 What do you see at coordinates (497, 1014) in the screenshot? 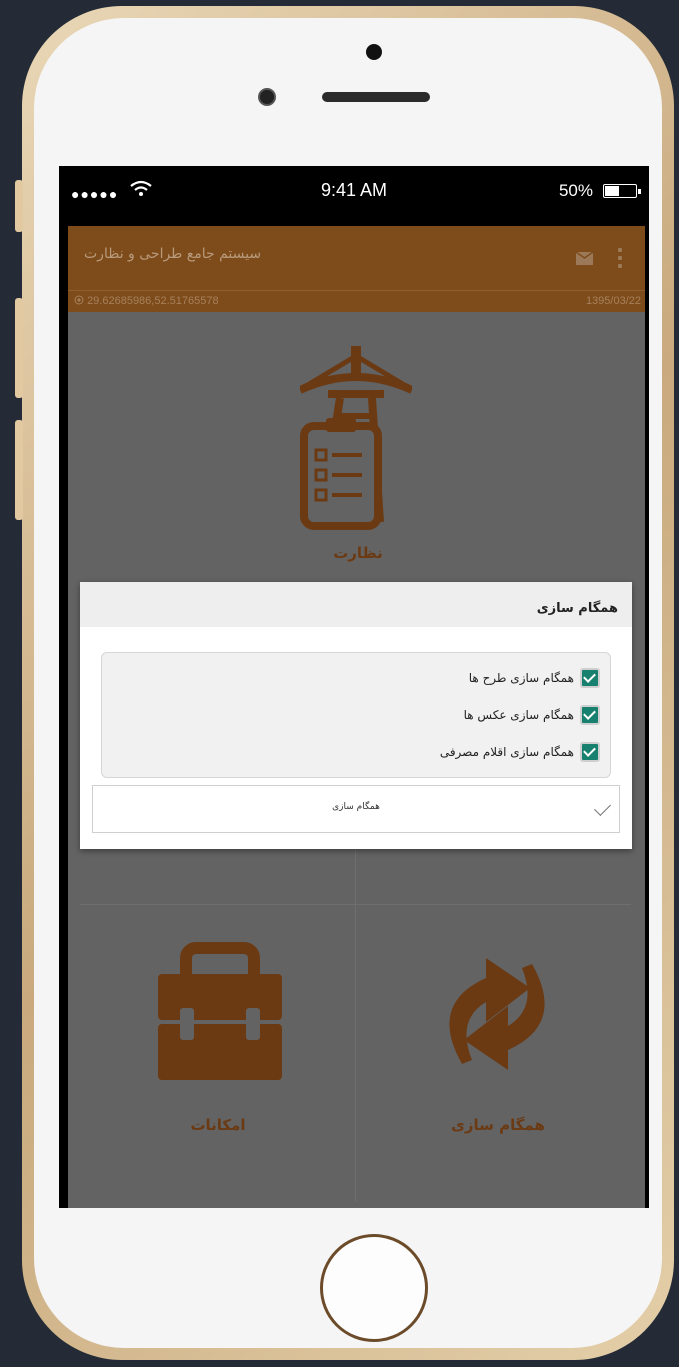
I see `sync-icon` at bounding box center [497, 1014].